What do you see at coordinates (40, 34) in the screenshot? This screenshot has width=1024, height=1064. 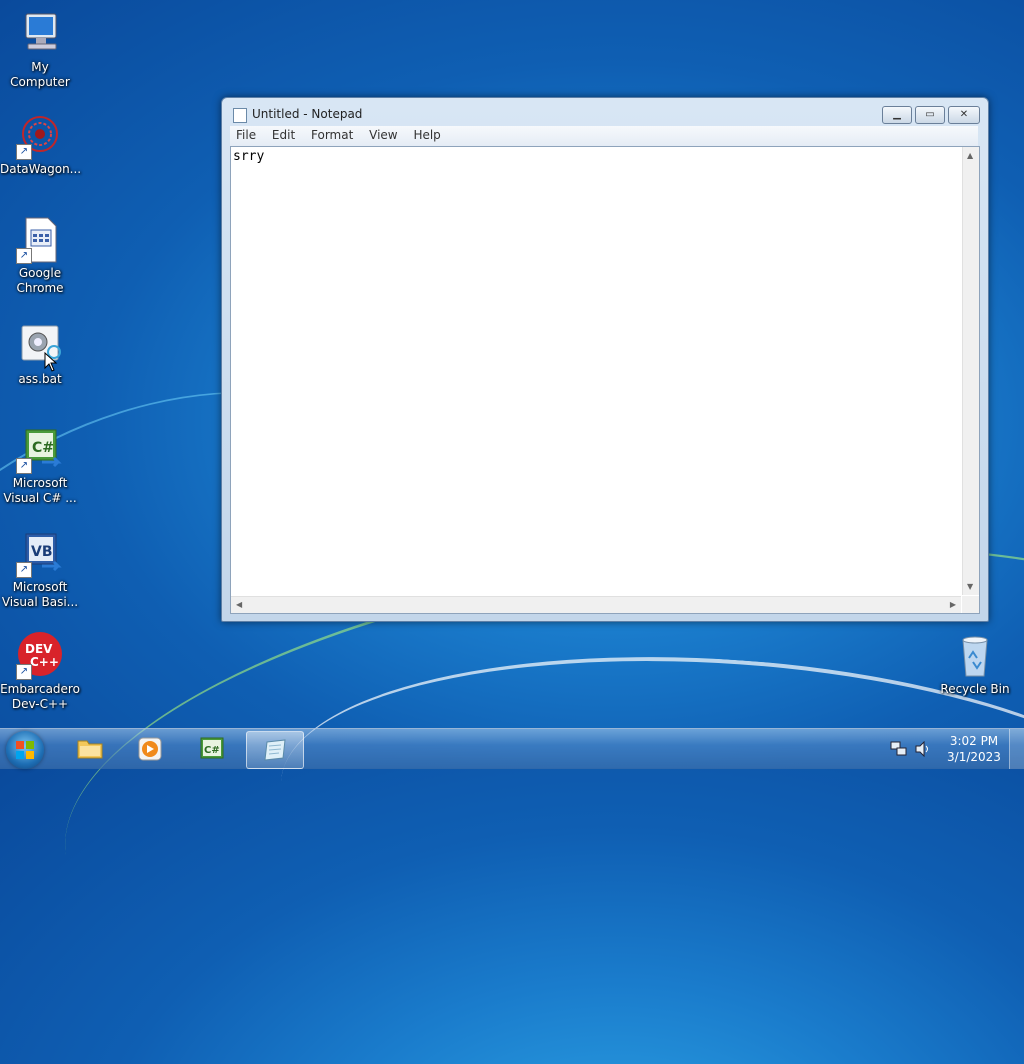 I see `computer-icon` at bounding box center [40, 34].